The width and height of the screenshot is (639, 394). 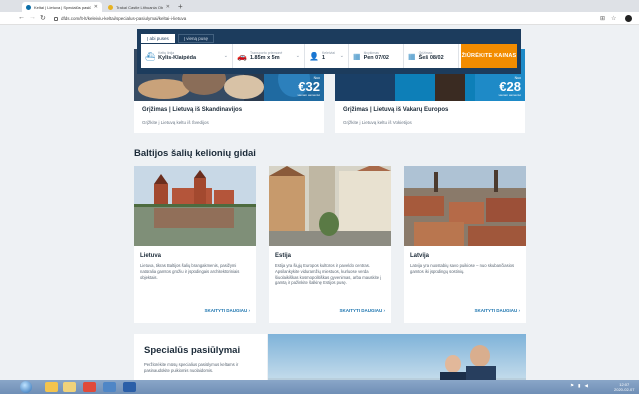 I want to click on car-icon: 🚗, so click(x=242, y=56).